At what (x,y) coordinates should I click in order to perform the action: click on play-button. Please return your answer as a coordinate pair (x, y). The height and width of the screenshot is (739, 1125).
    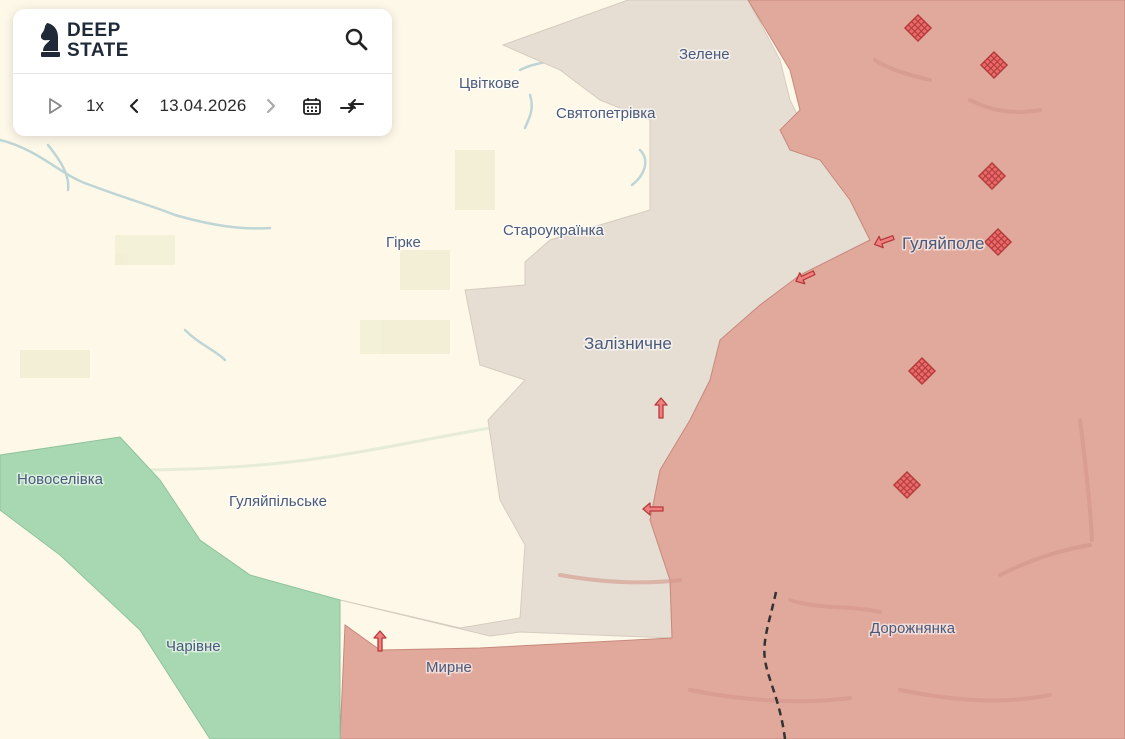
    Looking at the image, I should click on (55, 106).